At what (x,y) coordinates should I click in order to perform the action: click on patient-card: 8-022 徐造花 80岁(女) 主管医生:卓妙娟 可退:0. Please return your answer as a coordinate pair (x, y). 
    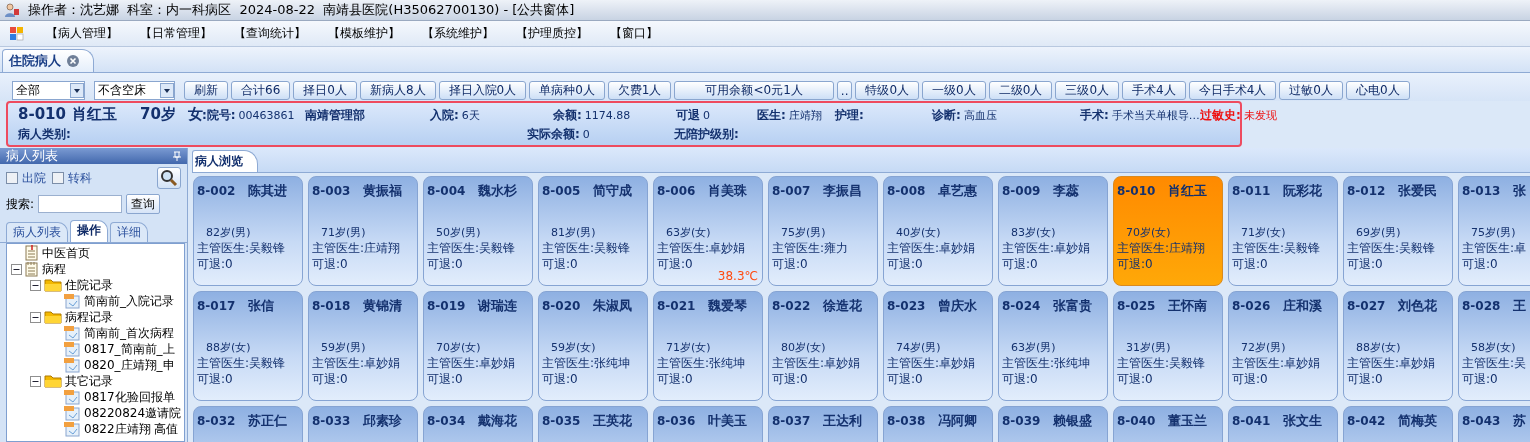
    Looking at the image, I should click on (823, 346).